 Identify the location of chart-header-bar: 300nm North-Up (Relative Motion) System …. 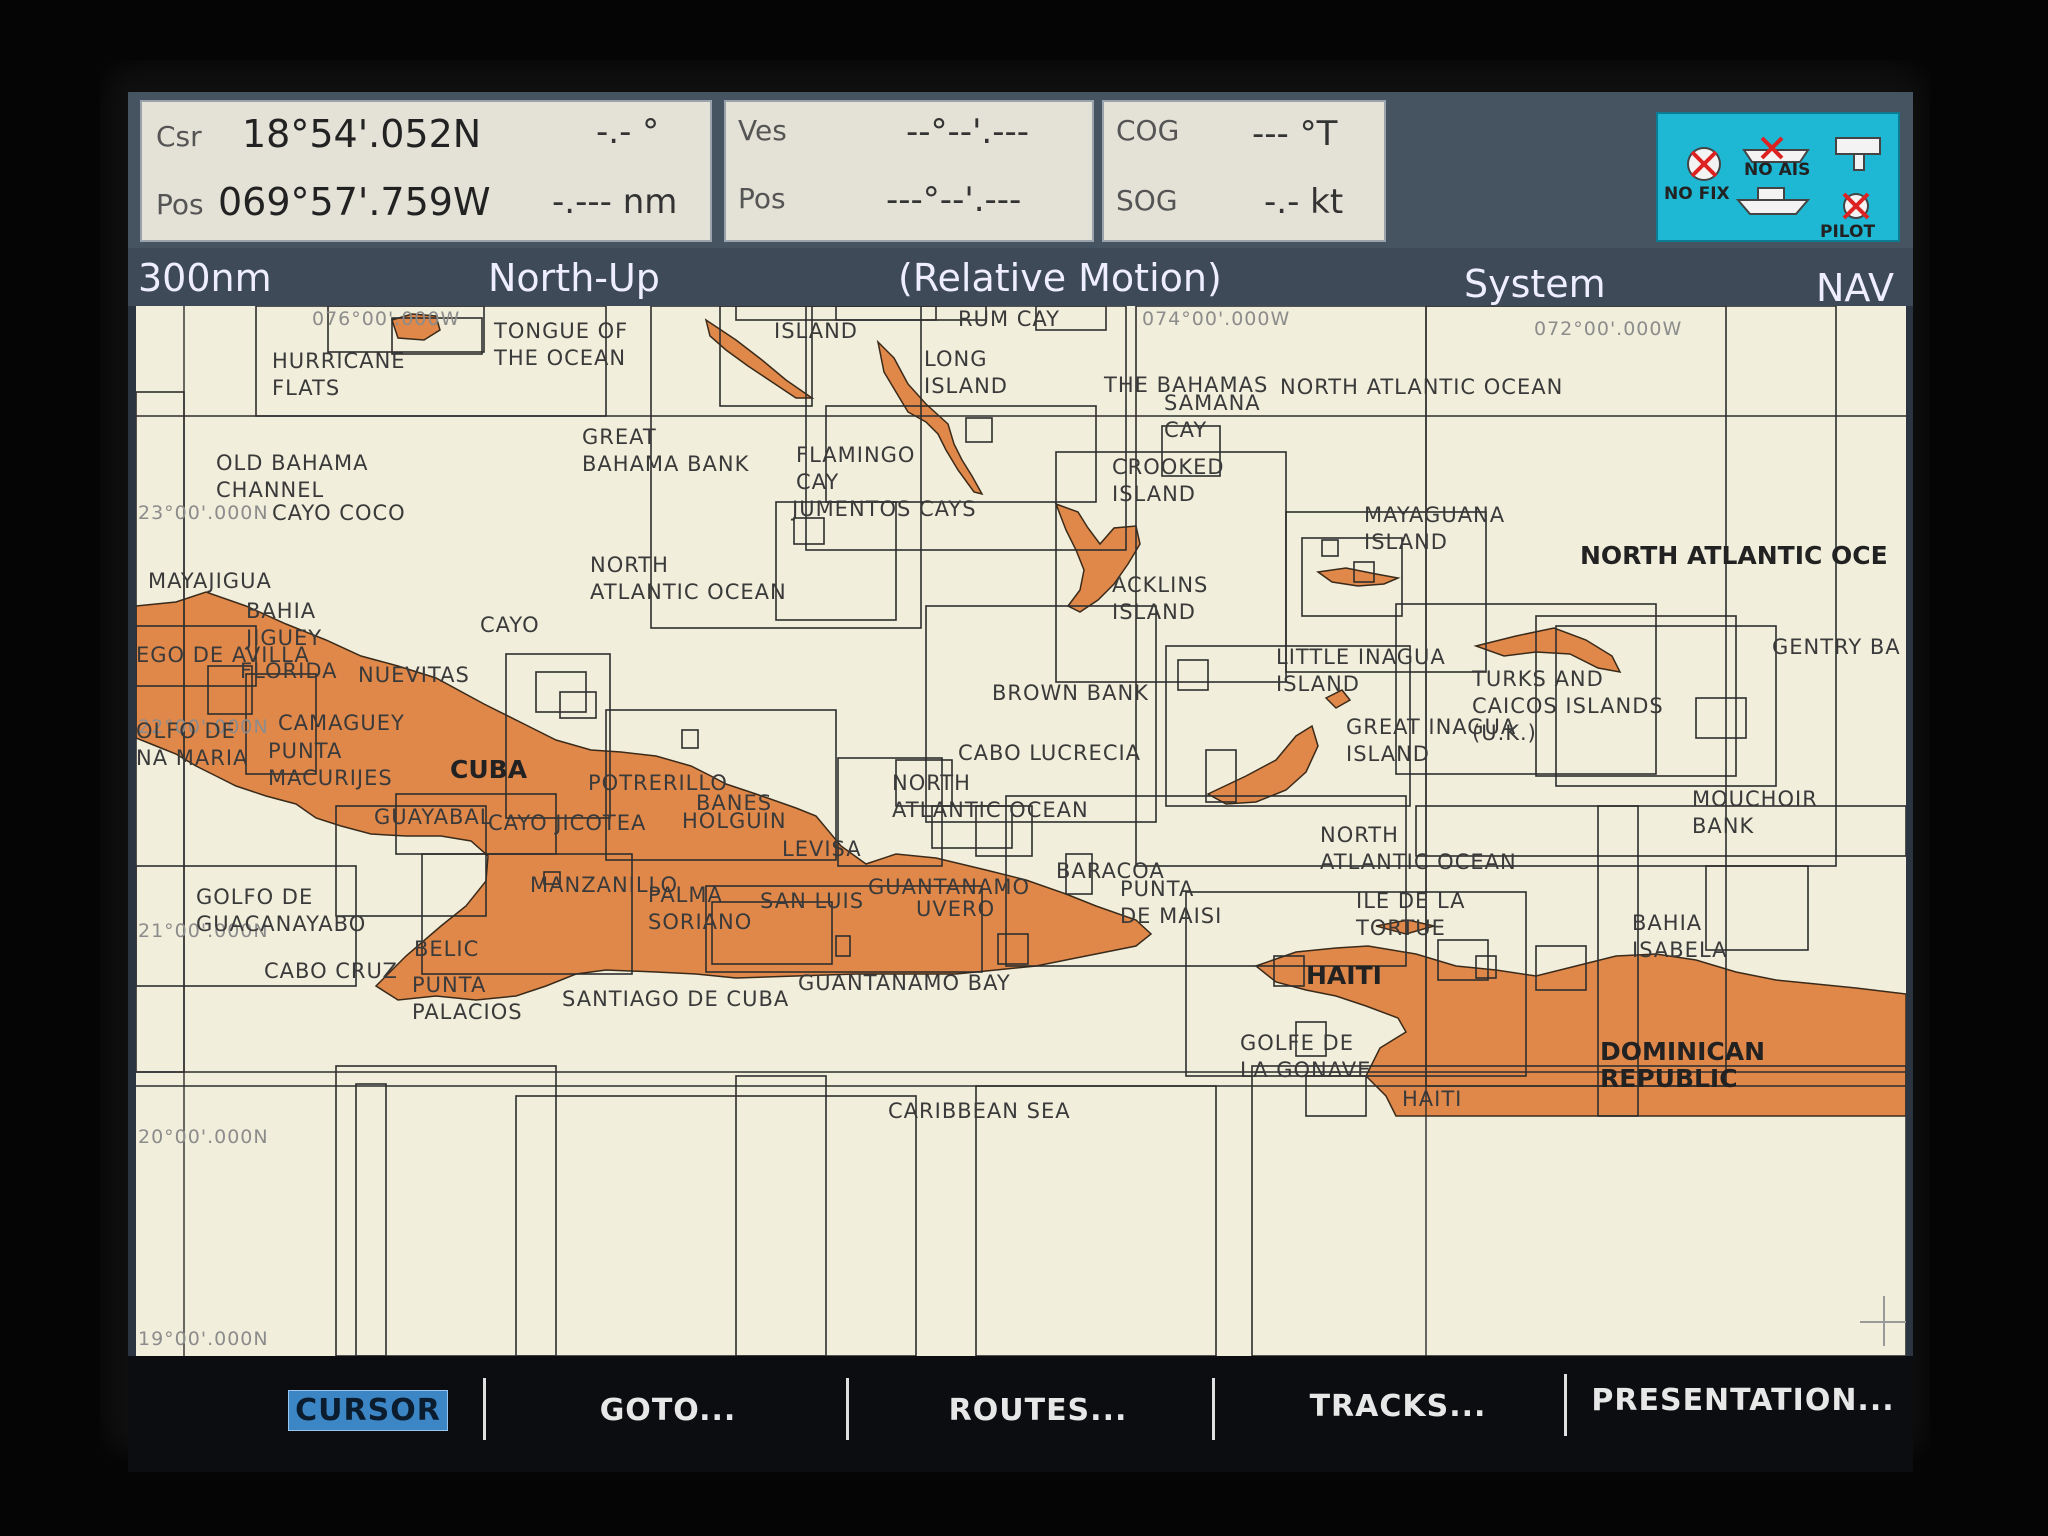
(1020, 279).